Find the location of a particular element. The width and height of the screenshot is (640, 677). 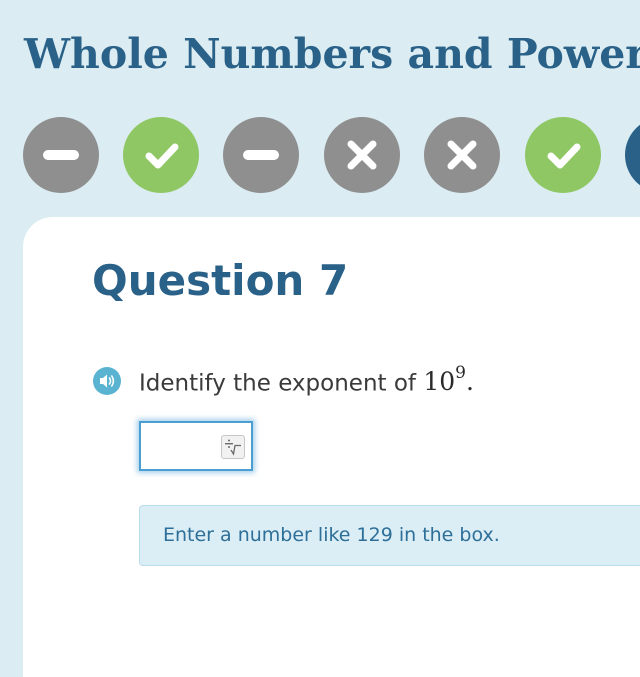

question-prompt: Identify the exponent of 109. is located at coordinates (306, 380).